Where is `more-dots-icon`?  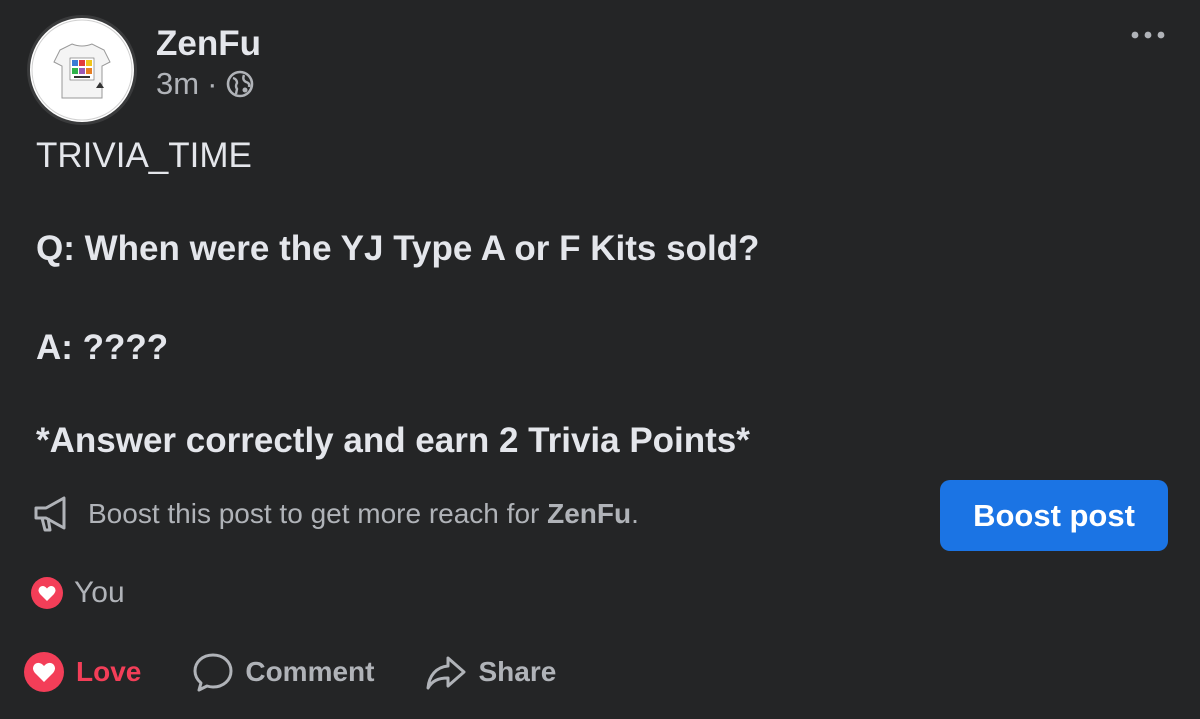 more-dots-icon is located at coordinates (1148, 35).